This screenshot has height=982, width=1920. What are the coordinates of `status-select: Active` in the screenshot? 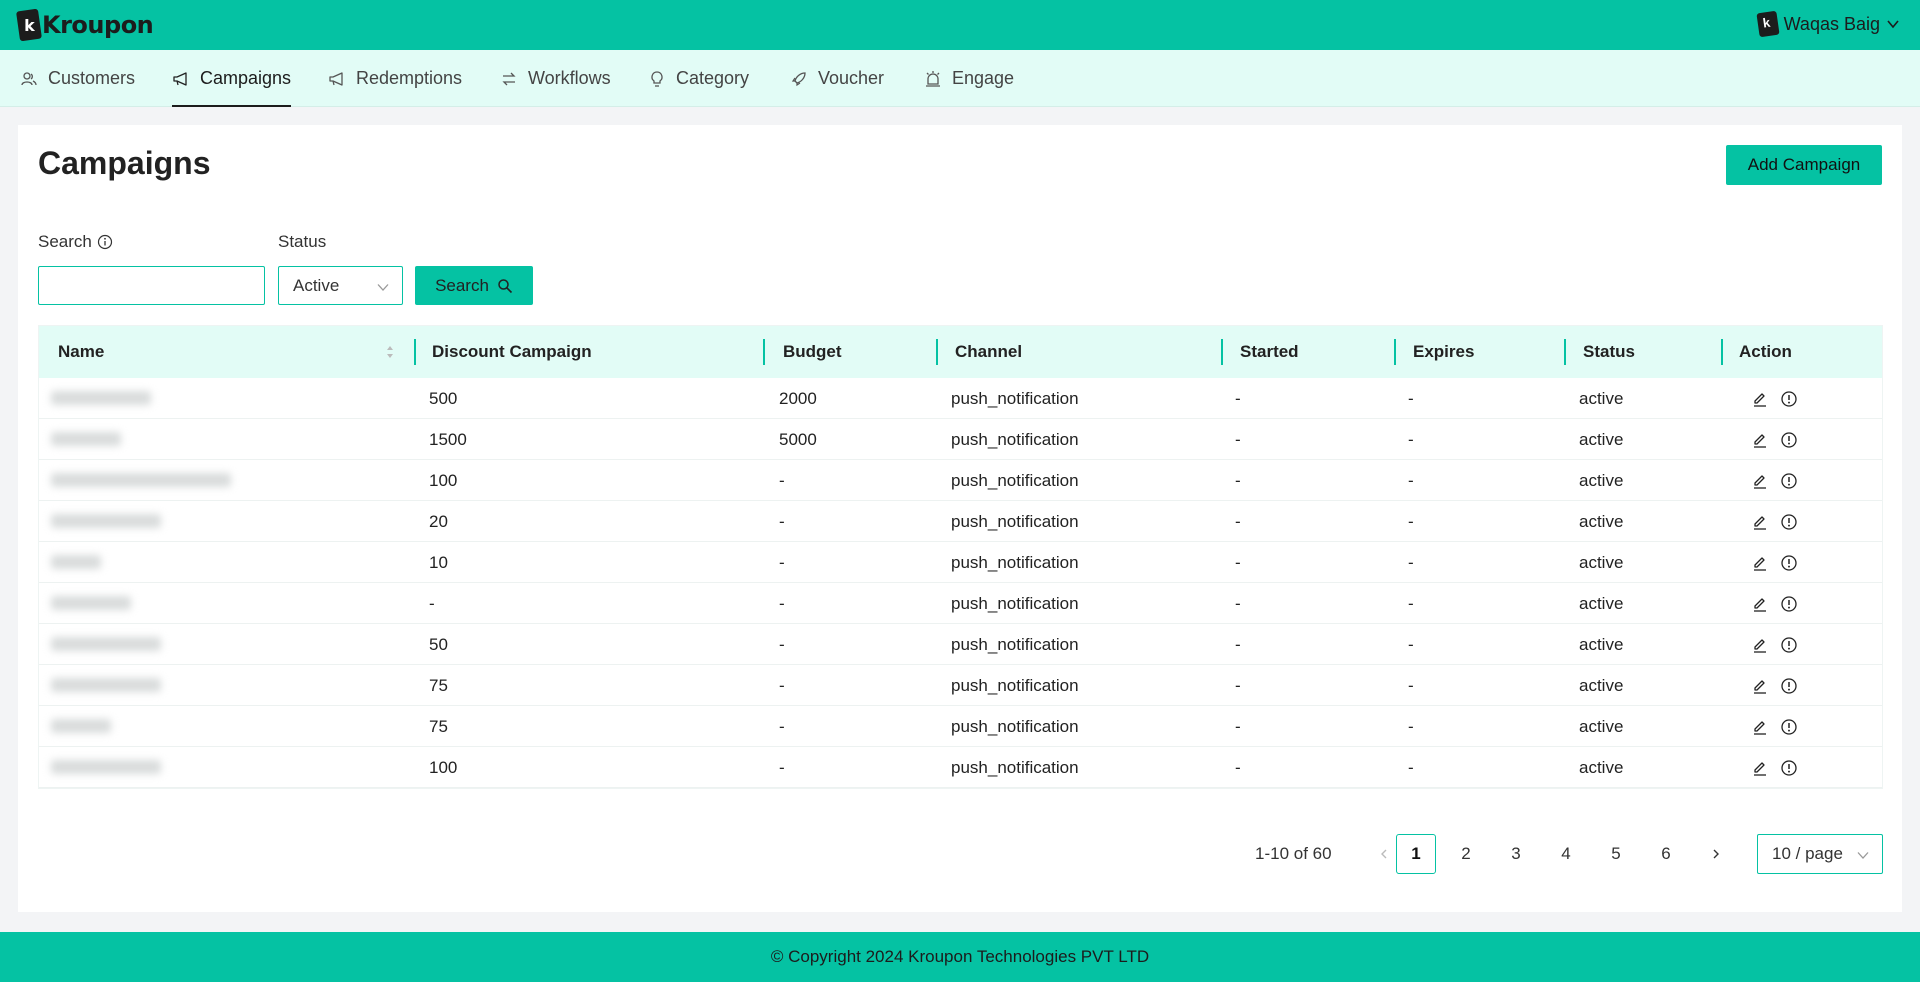 It's located at (340, 285).